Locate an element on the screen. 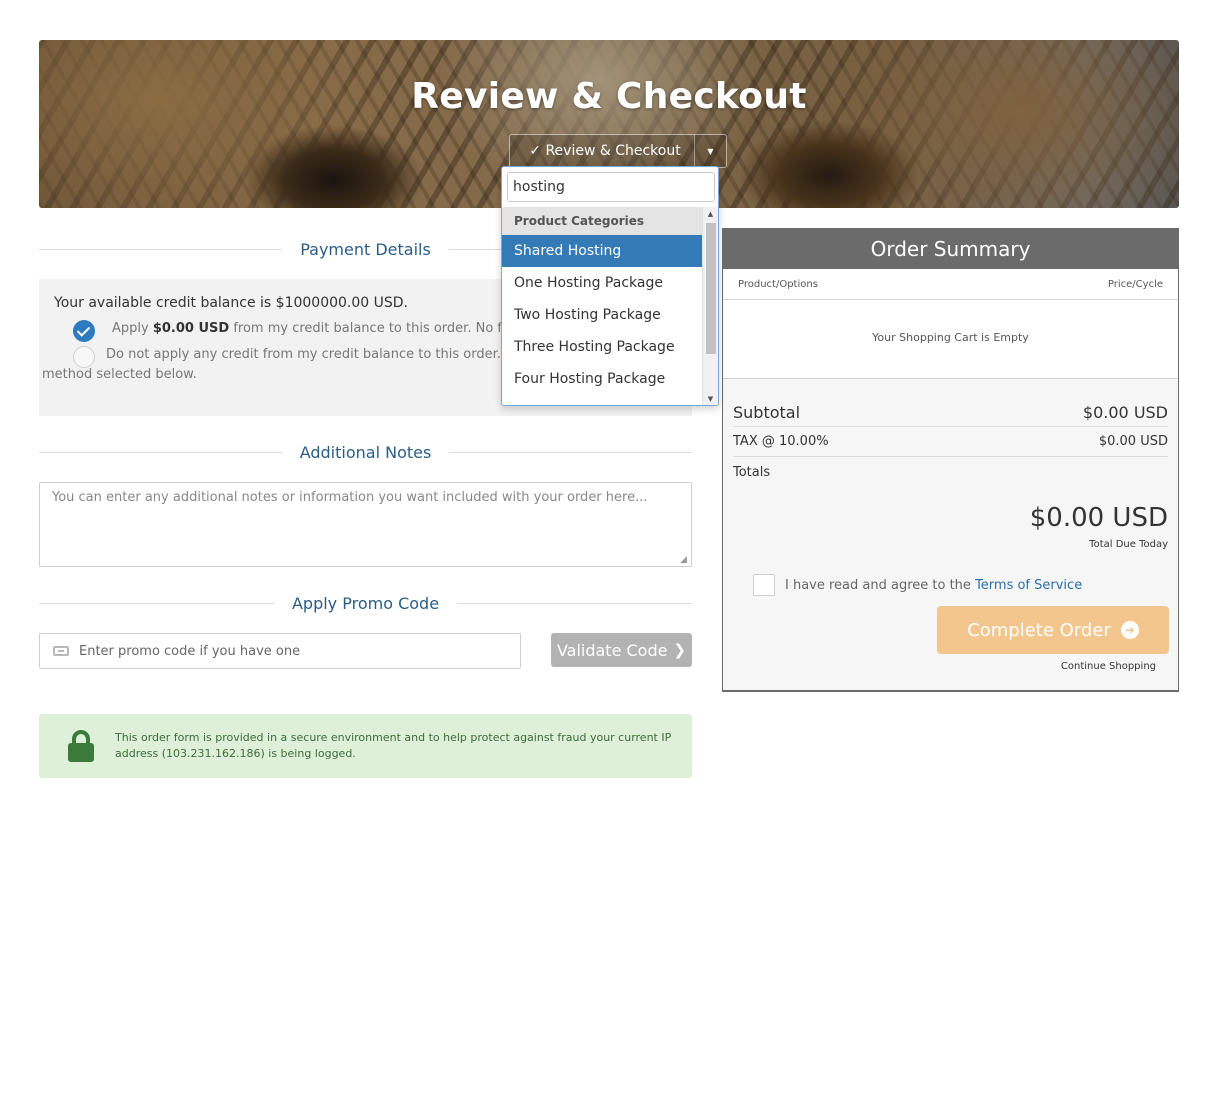 This screenshot has width=1220, height=1100. chevron-right-icon: ❯ is located at coordinates (680, 650).